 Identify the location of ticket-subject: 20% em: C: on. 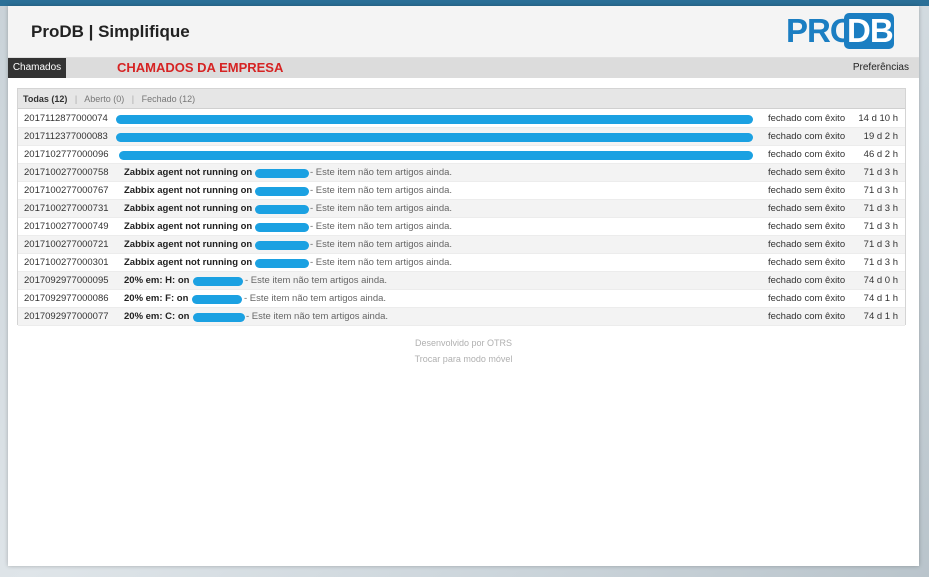
(157, 316).